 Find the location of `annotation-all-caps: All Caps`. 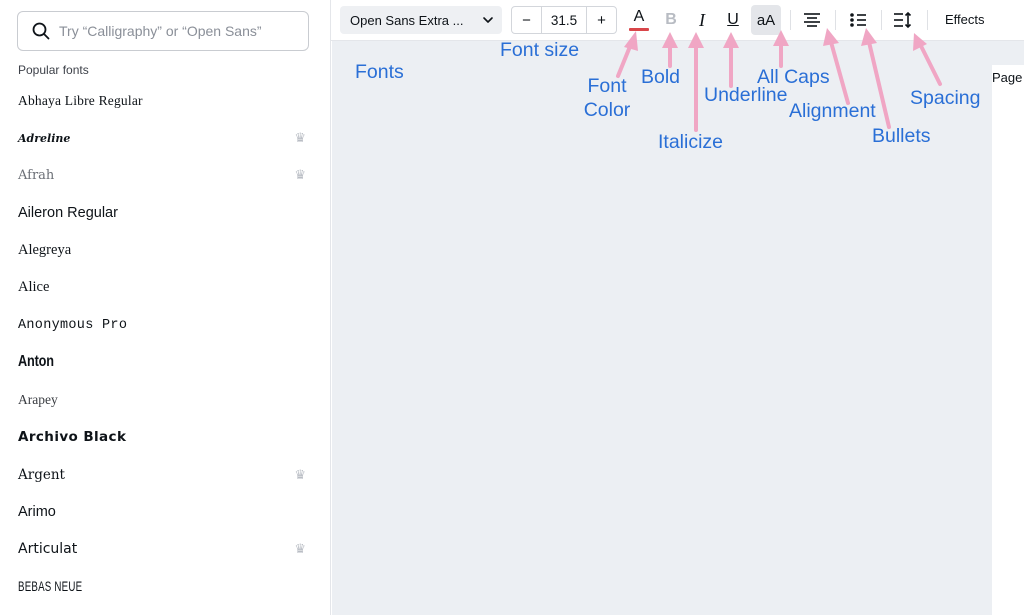

annotation-all-caps: All Caps is located at coordinates (793, 77).